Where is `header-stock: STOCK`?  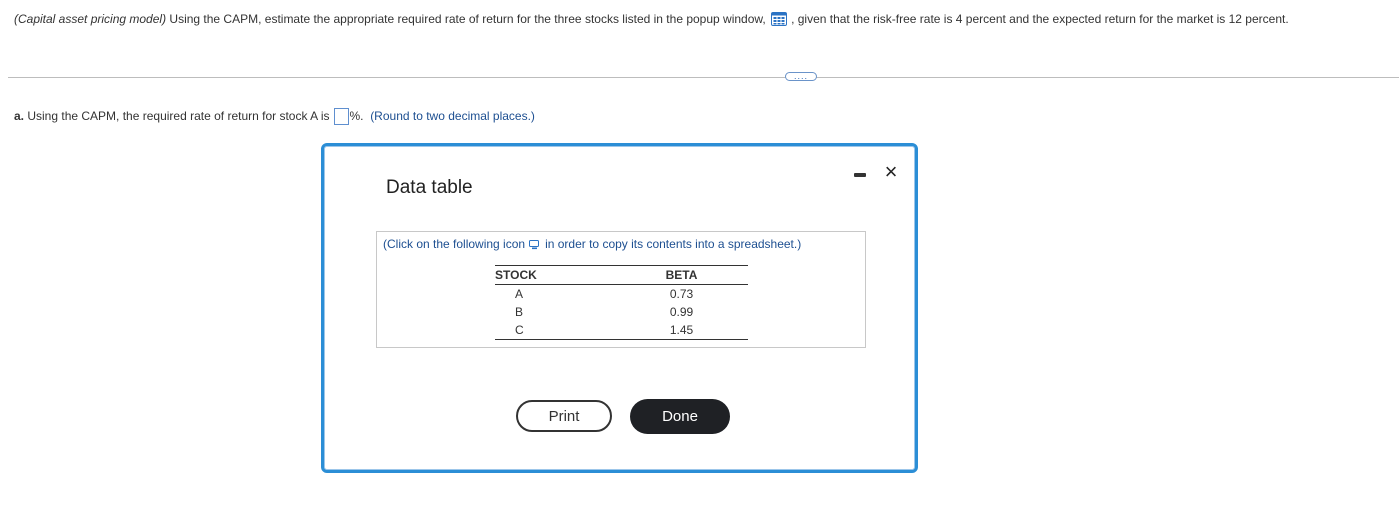 header-stock: STOCK is located at coordinates (555, 275).